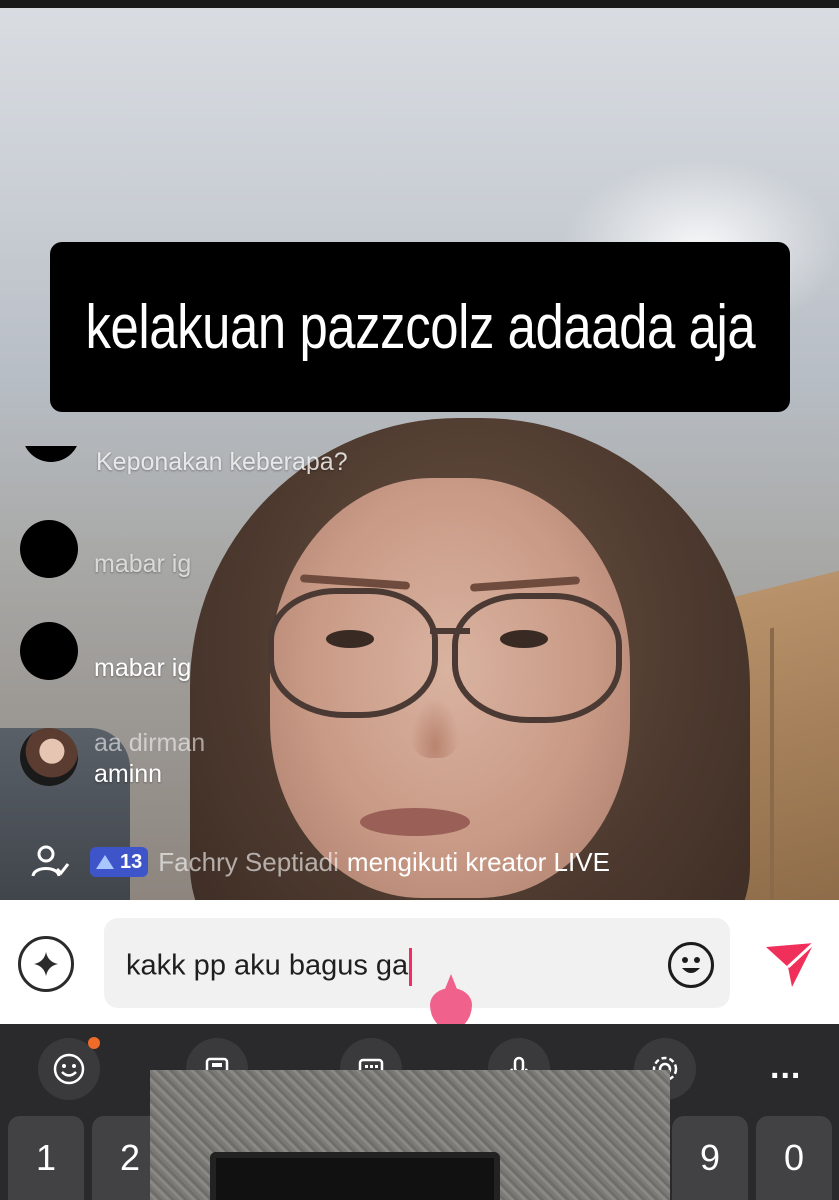  What do you see at coordinates (415, 822) in the screenshot?
I see `mouth` at bounding box center [415, 822].